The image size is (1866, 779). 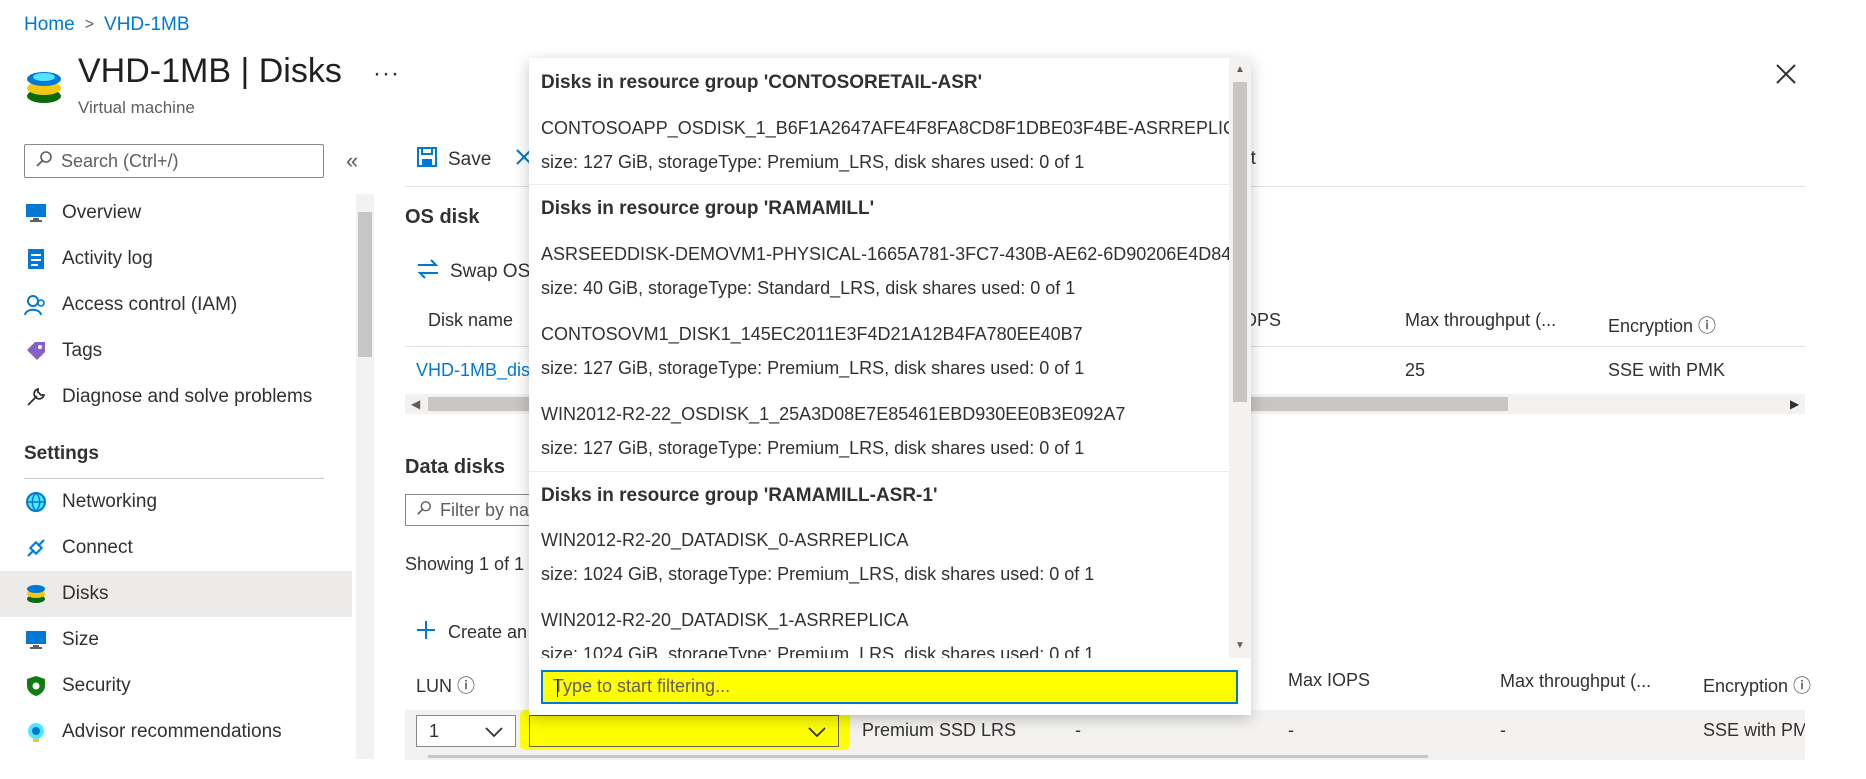 I want to click on column-disk-name: Disk name, so click(x=470, y=320).